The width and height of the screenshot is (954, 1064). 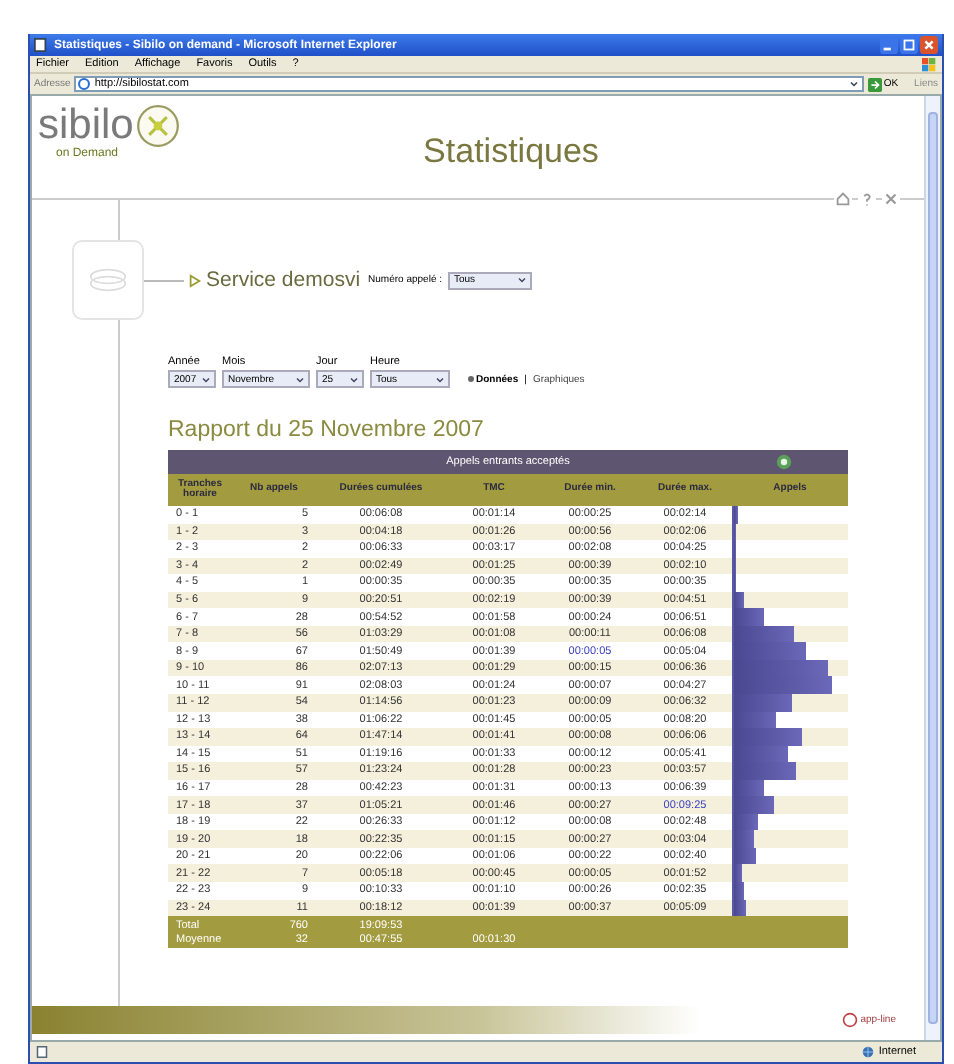 I want to click on windows-logo-icon, so click(x=929, y=64).